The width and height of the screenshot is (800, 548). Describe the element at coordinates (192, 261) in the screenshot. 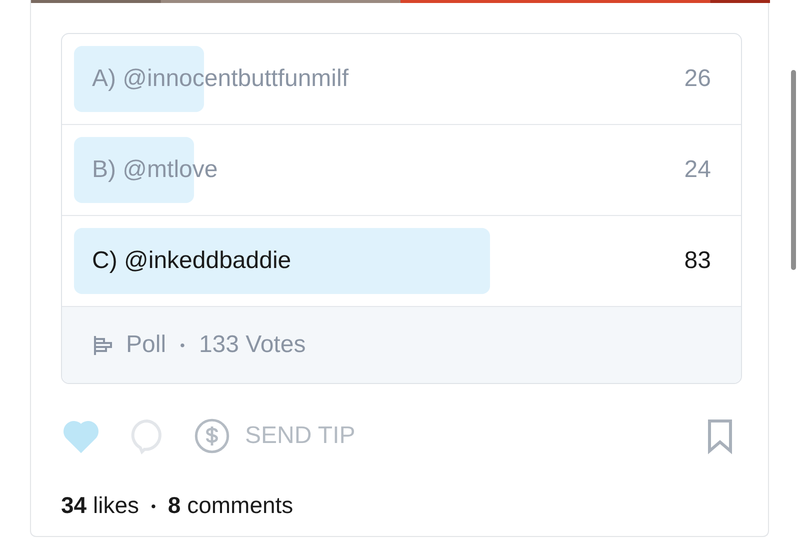

I see `option-label: C) @inkeddbaddie` at that location.